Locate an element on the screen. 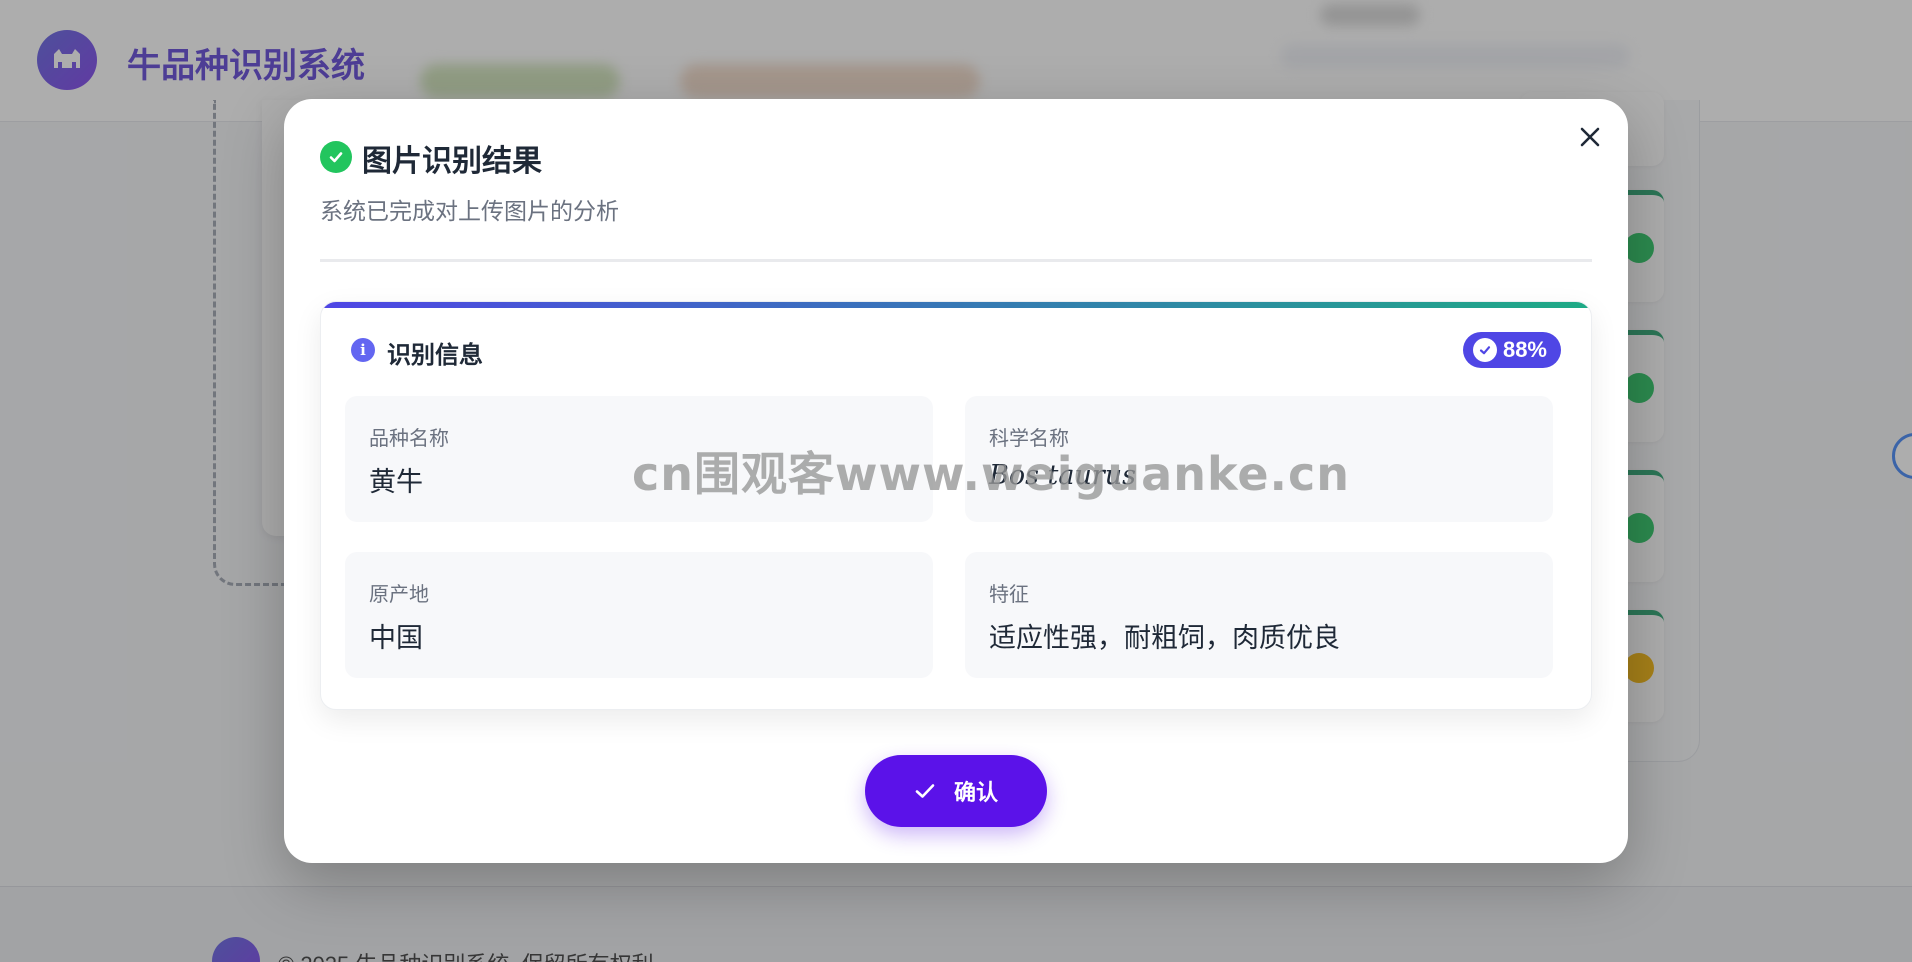  modal-title: 图片识别结果 is located at coordinates (452, 161).